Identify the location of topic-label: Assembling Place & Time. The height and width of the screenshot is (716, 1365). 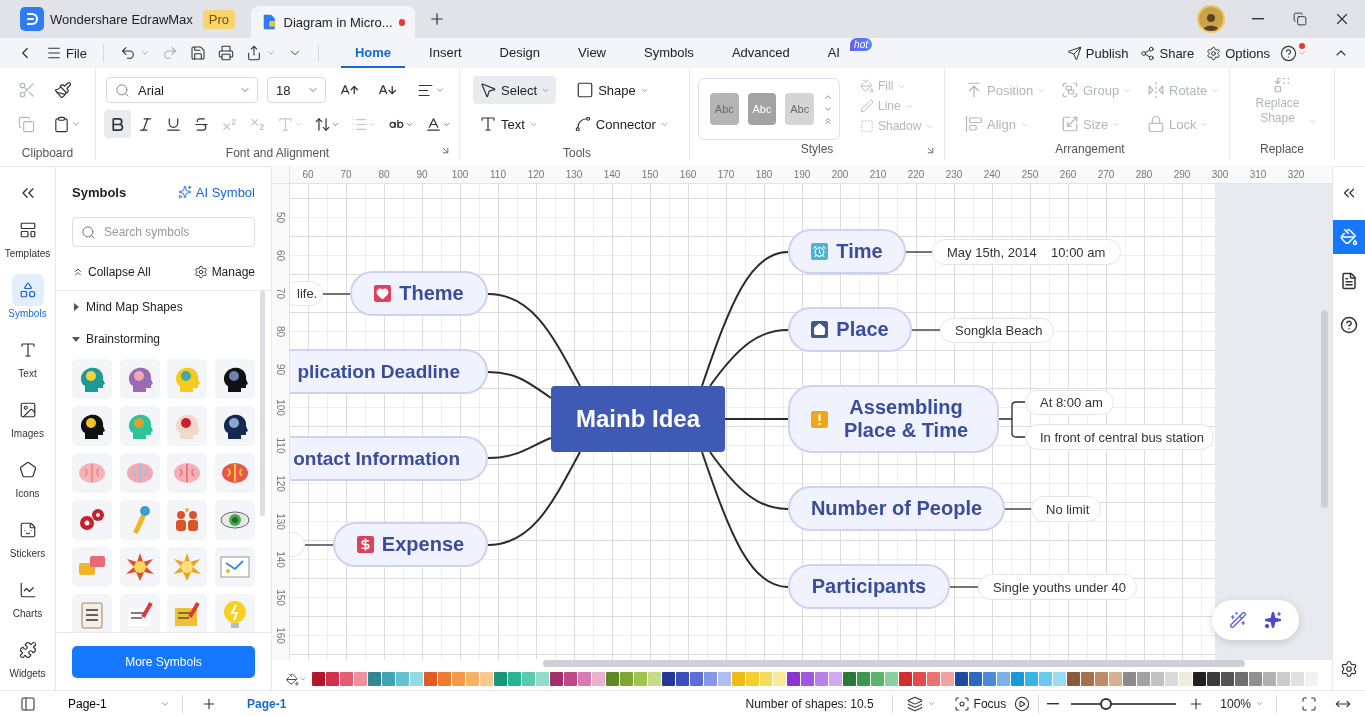
(906, 419).